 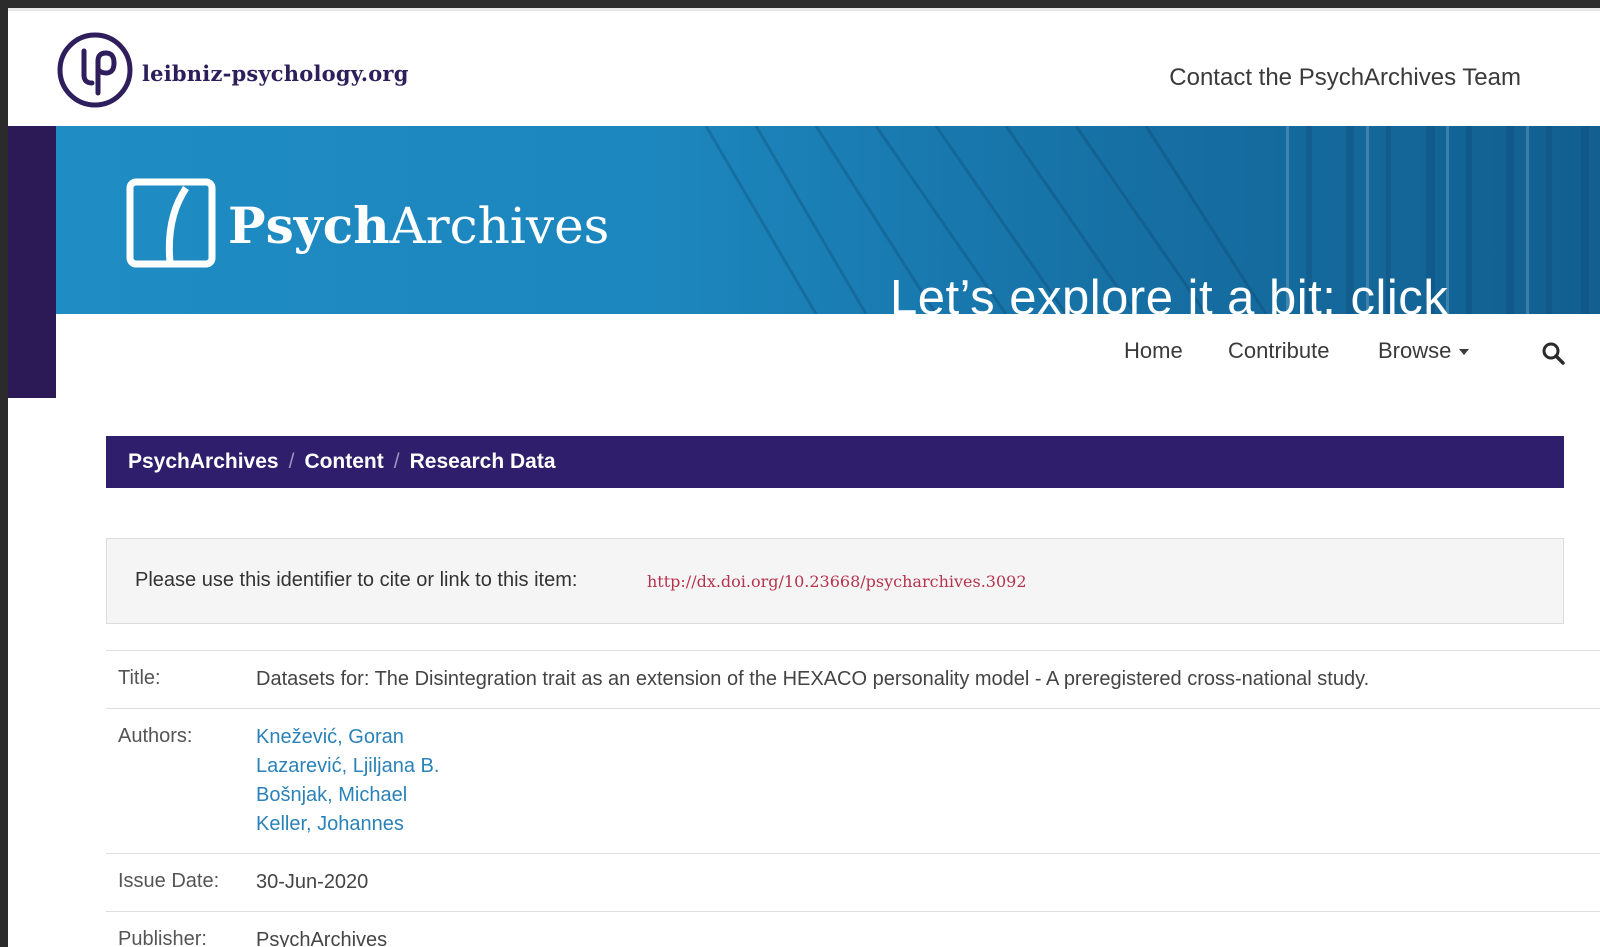 What do you see at coordinates (1153, 351) in the screenshot?
I see `nav-home: Home` at bounding box center [1153, 351].